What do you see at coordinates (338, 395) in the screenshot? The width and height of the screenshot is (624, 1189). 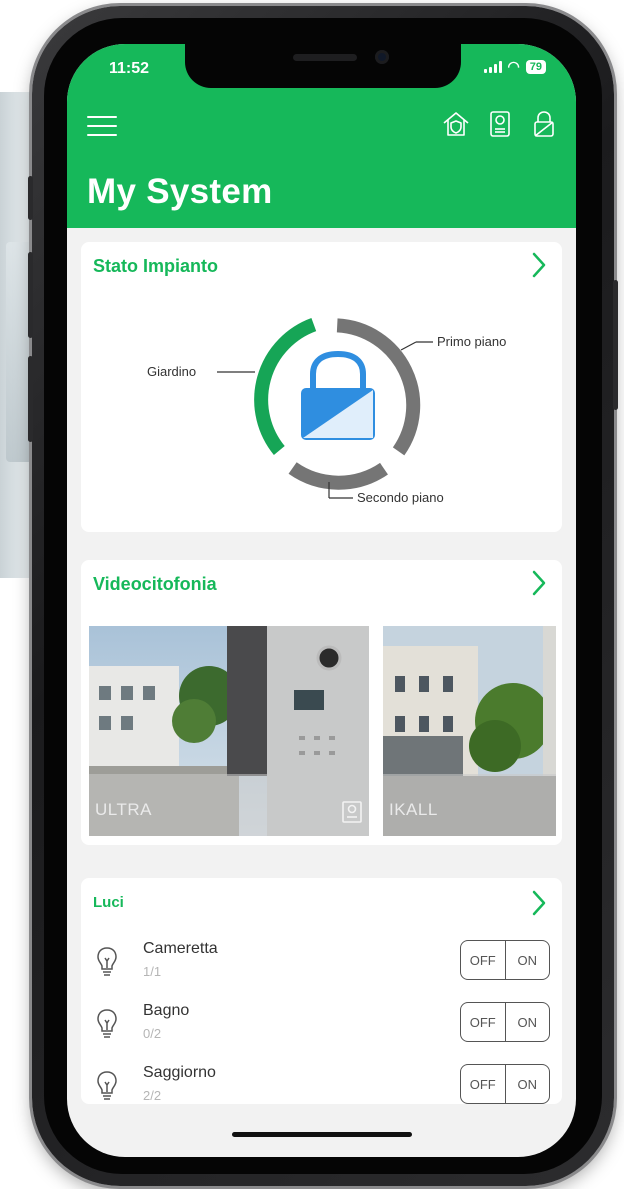 I see `lock-status-icon` at bounding box center [338, 395].